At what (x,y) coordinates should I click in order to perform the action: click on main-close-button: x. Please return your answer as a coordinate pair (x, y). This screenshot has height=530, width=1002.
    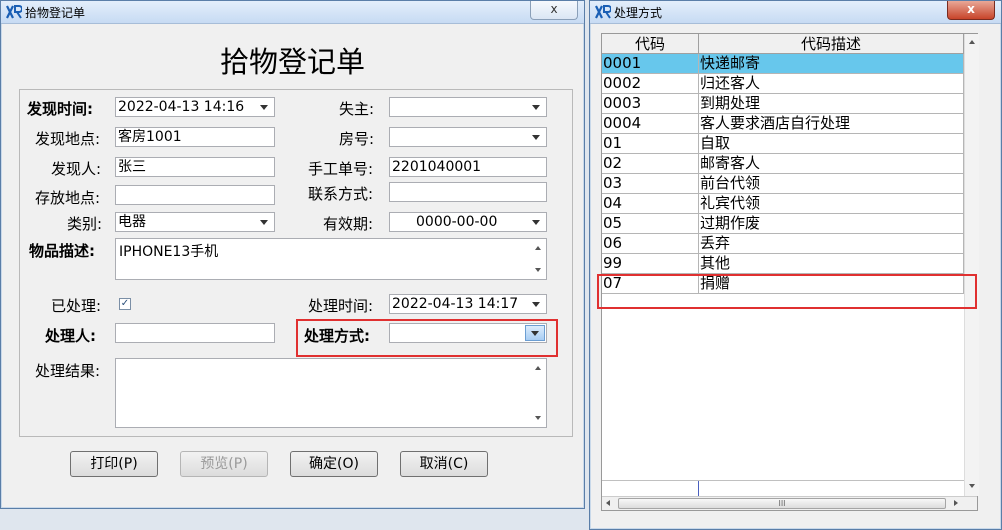
    Looking at the image, I should click on (554, 10).